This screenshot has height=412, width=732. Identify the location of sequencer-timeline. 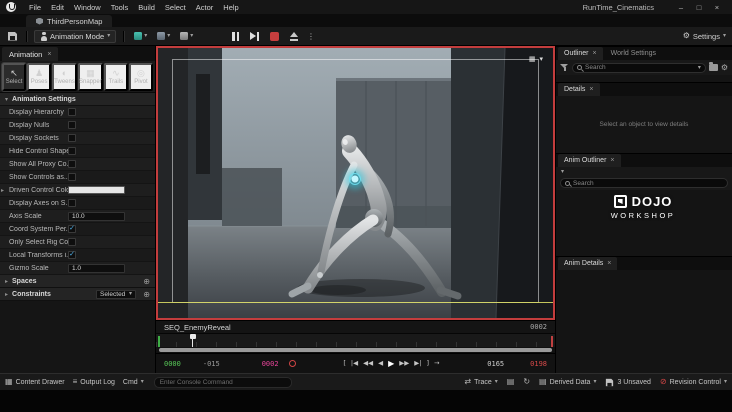
(355, 340).